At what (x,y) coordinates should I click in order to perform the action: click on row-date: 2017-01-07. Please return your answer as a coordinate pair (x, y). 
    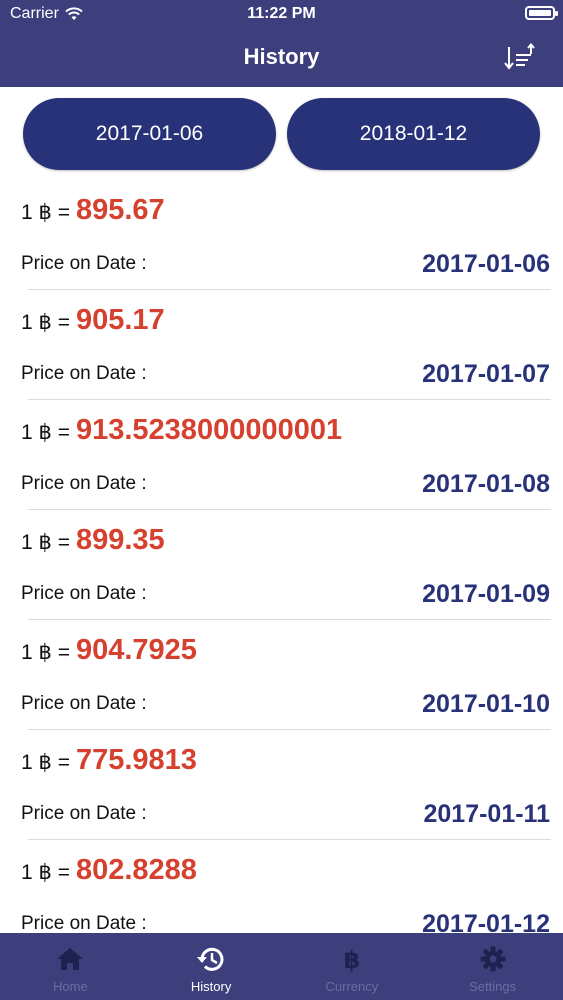
    Looking at the image, I should click on (486, 374).